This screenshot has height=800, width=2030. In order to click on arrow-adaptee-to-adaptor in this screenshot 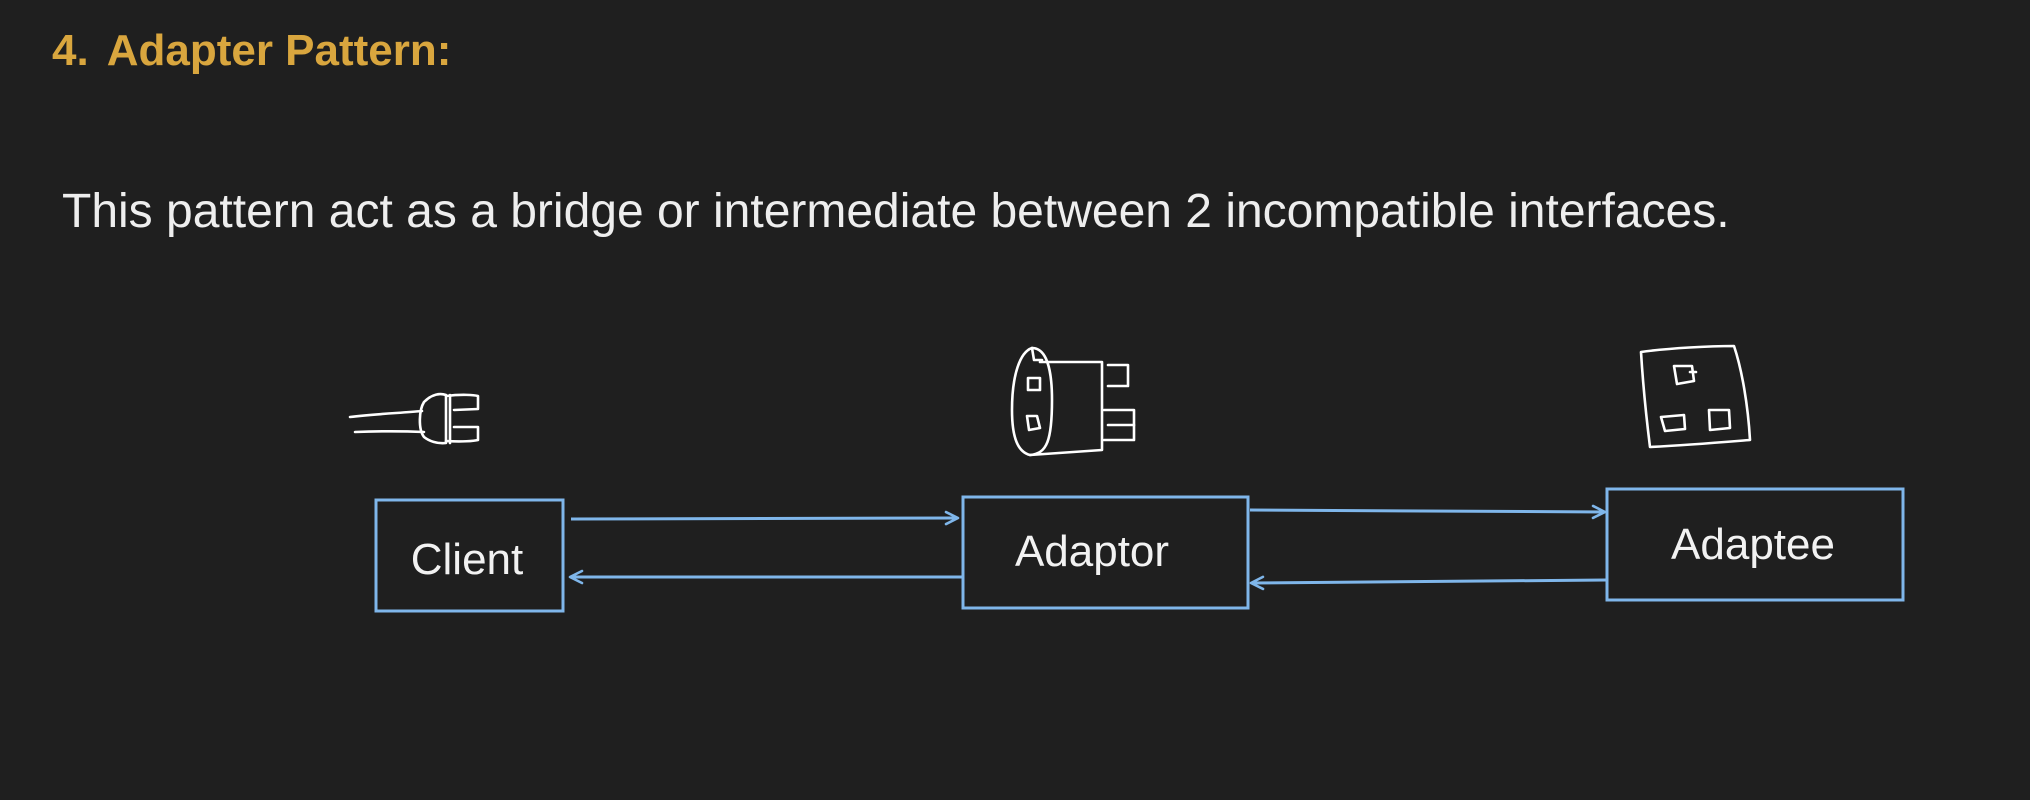, I will do `click(1428, 583)`.